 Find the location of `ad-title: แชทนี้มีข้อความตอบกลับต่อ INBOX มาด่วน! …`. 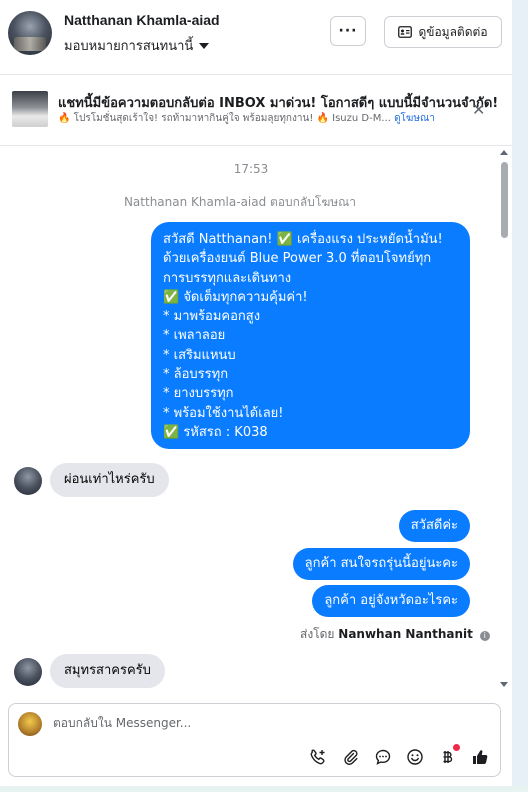

ad-title: แชทนี้มีข้อความตอบกลับต่อ INBOX มาด่วน! … is located at coordinates (278, 103).